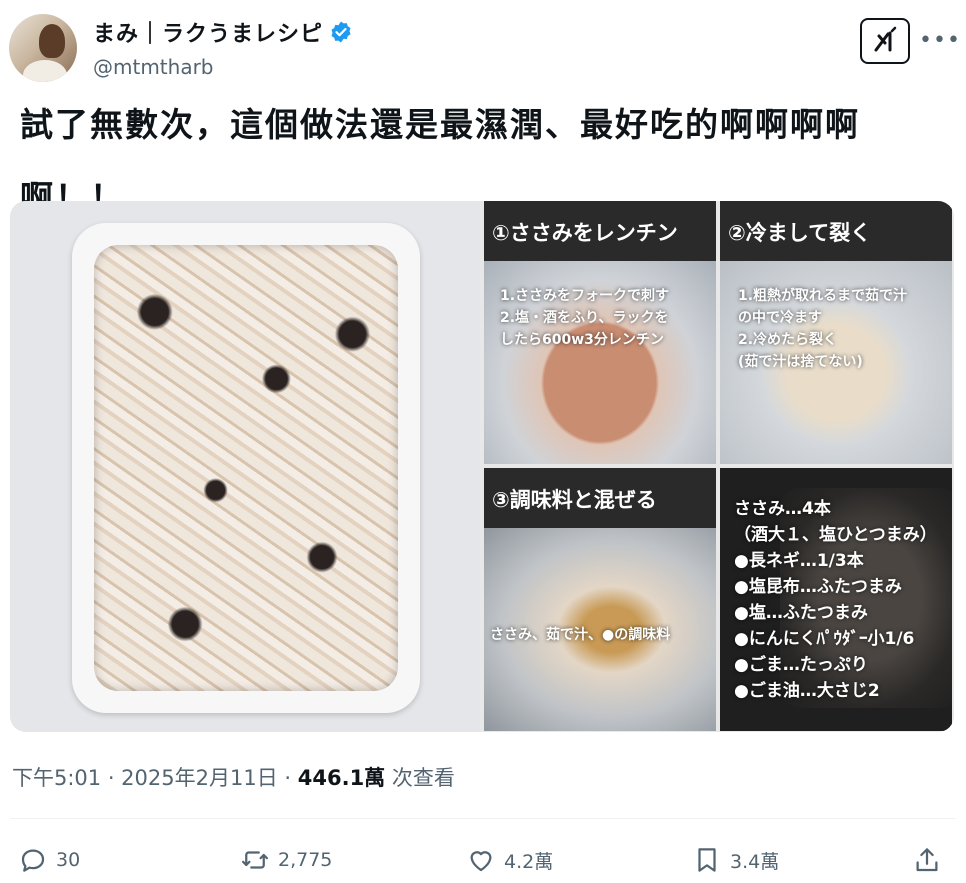  Describe the element at coordinates (483, 45) in the screenshot. I see `tweet-header: まみ｜ラクうまレシピ @mtmtharb •••` at that location.